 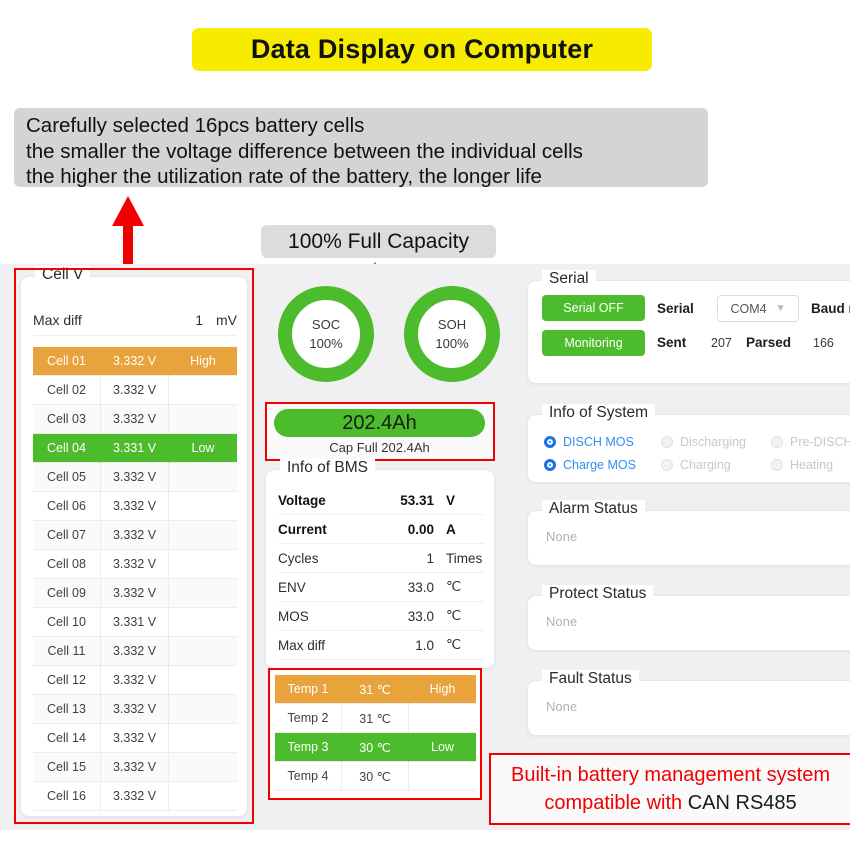 What do you see at coordinates (67, 535) in the screenshot?
I see `cell-name: Cell 07` at bounding box center [67, 535].